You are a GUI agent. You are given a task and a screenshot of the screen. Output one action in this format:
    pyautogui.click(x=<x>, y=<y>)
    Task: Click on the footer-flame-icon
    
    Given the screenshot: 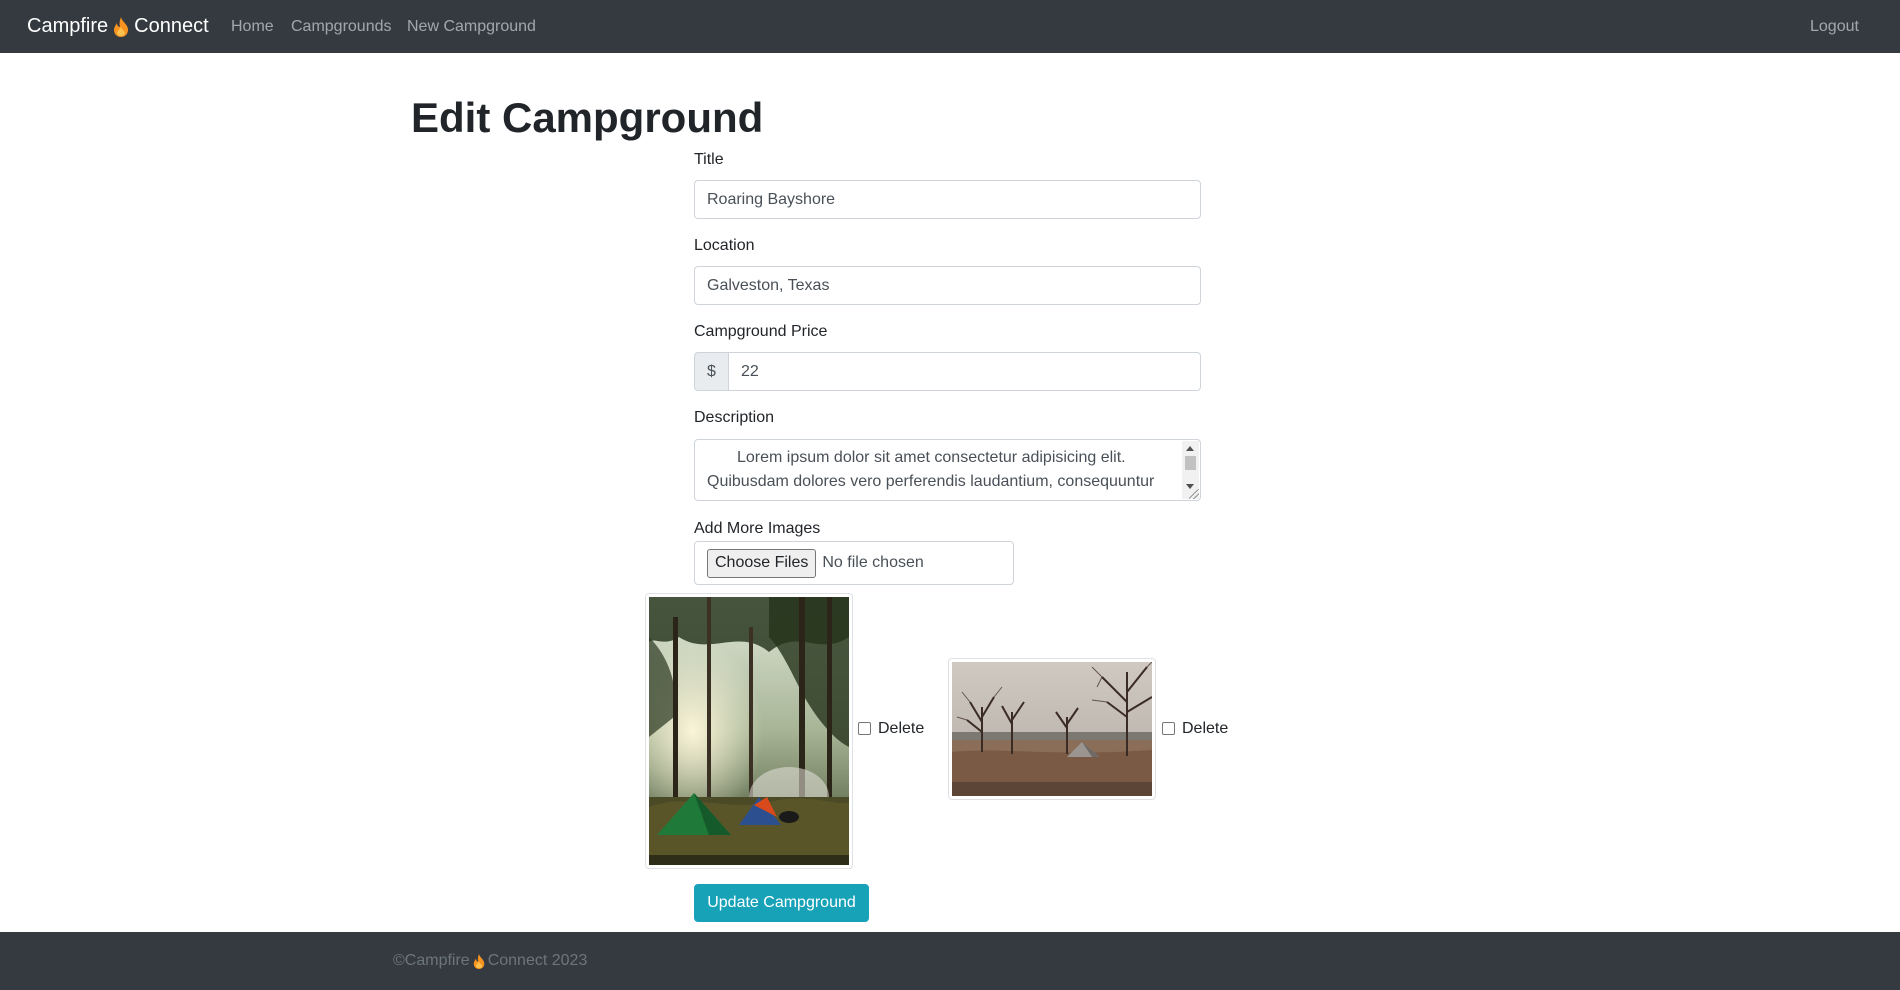 What is the action you would take?
    pyautogui.click(x=479, y=961)
    